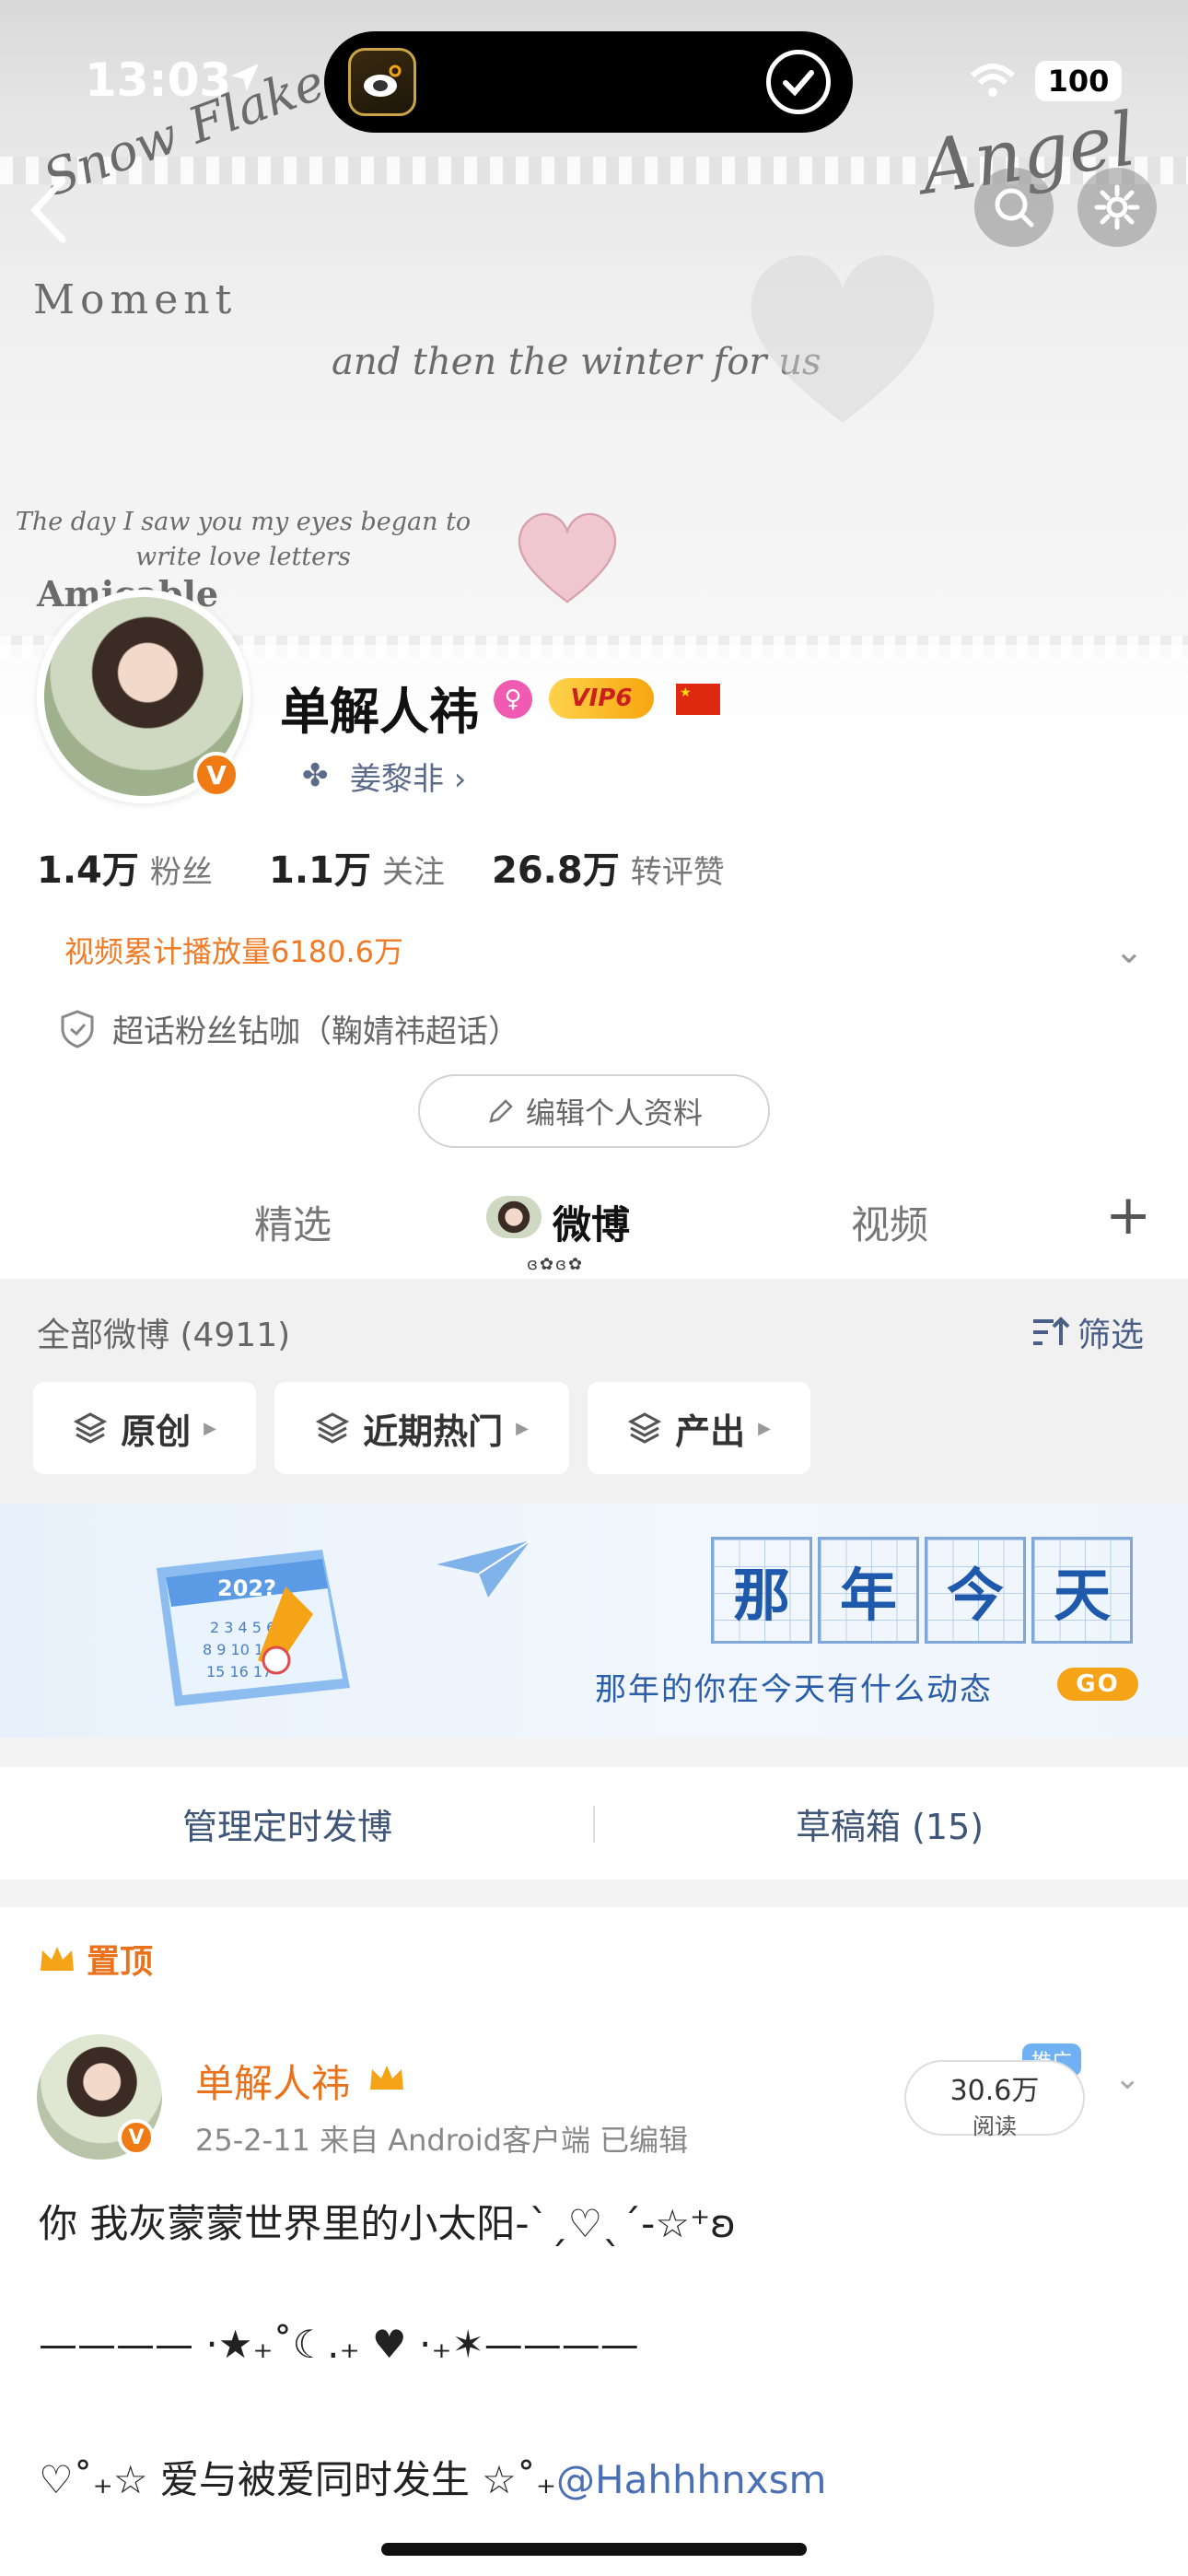 The image size is (1188, 2576). What do you see at coordinates (677, 872) in the screenshot?
I see `stat-label: 转评赞` at bounding box center [677, 872].